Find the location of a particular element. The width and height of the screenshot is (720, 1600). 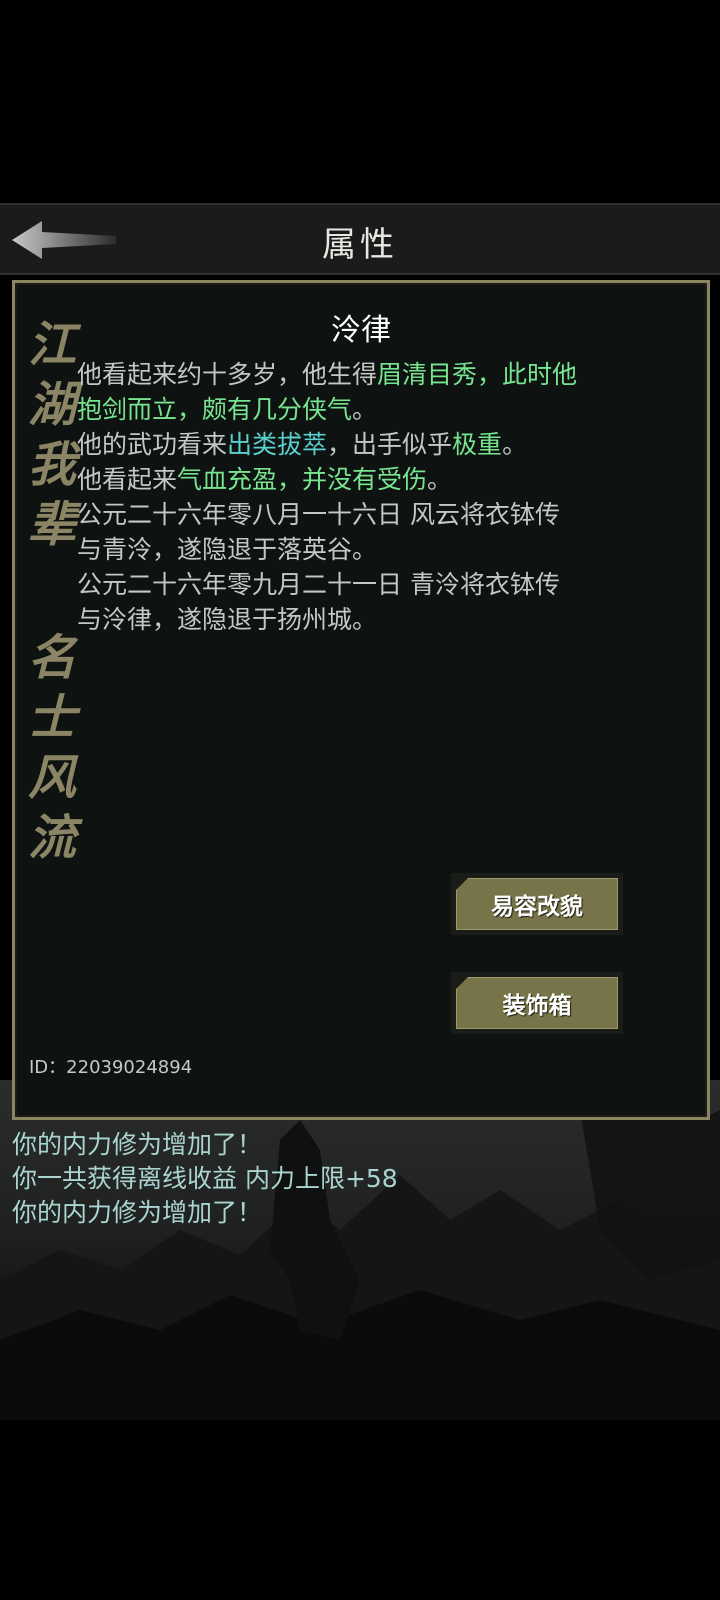

description-line: 公元二十六年零九月二十一日 青泠将衣钵传 is located at coordinates (362, 584).